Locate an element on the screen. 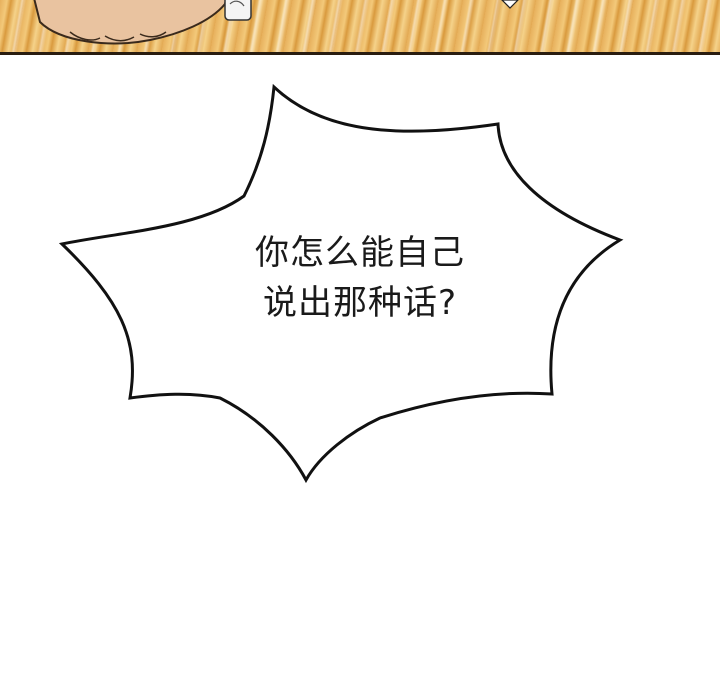 The image size is (720, 700). can-illustration is located at coordinates (238, 10).